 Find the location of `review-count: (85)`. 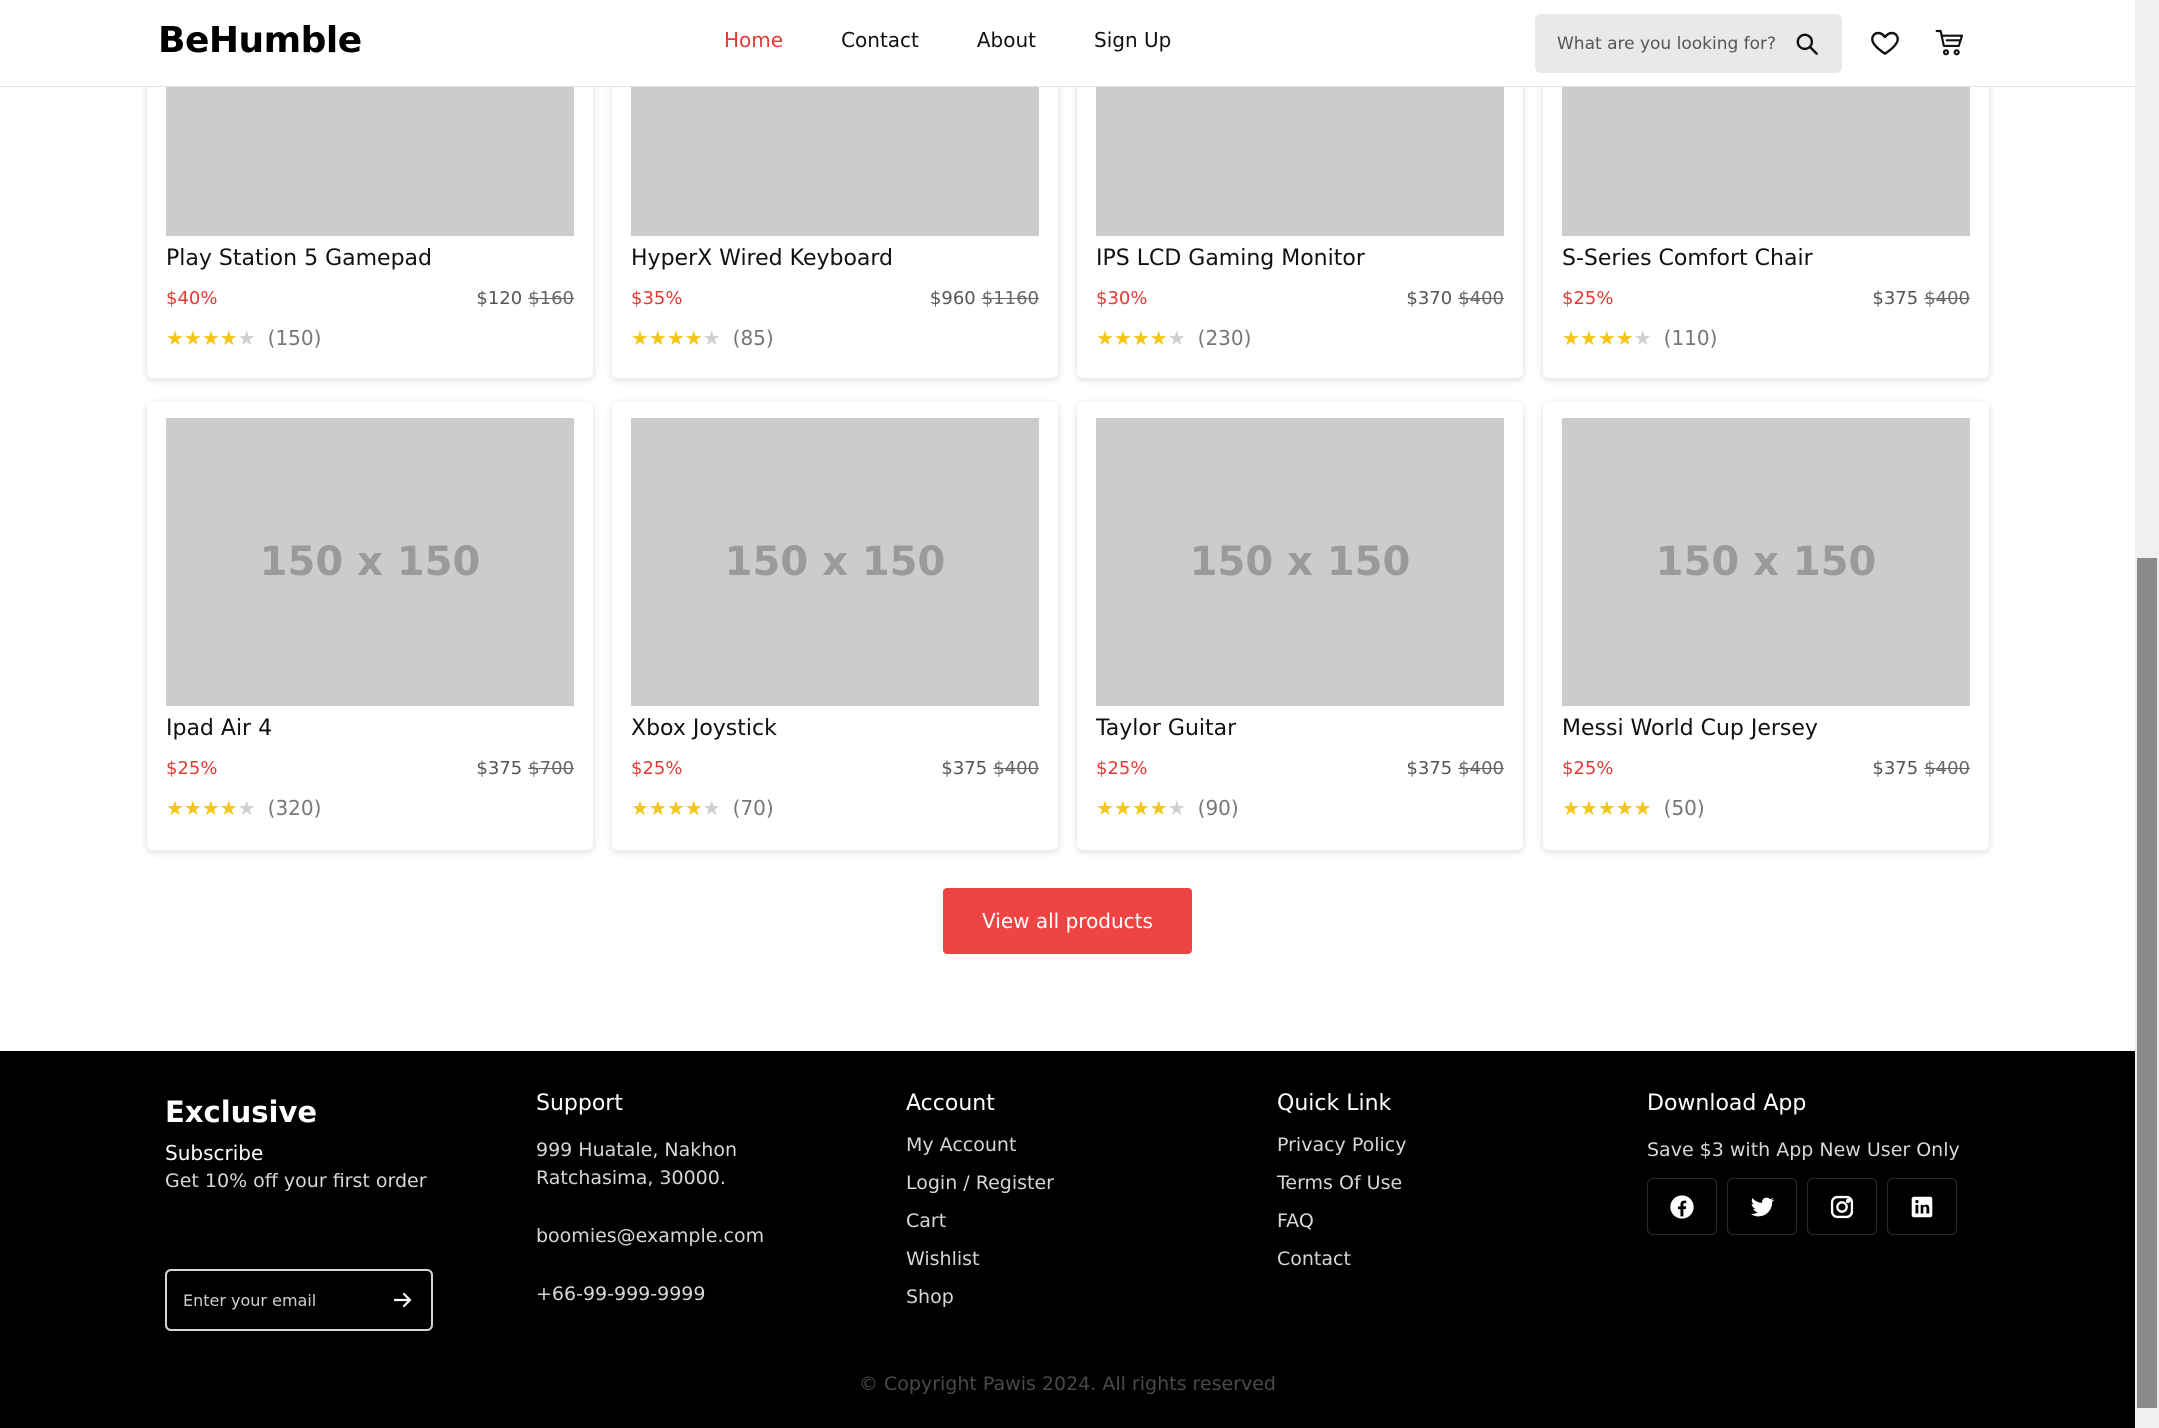

review-count: (85) is located at coordinates (753, 338).